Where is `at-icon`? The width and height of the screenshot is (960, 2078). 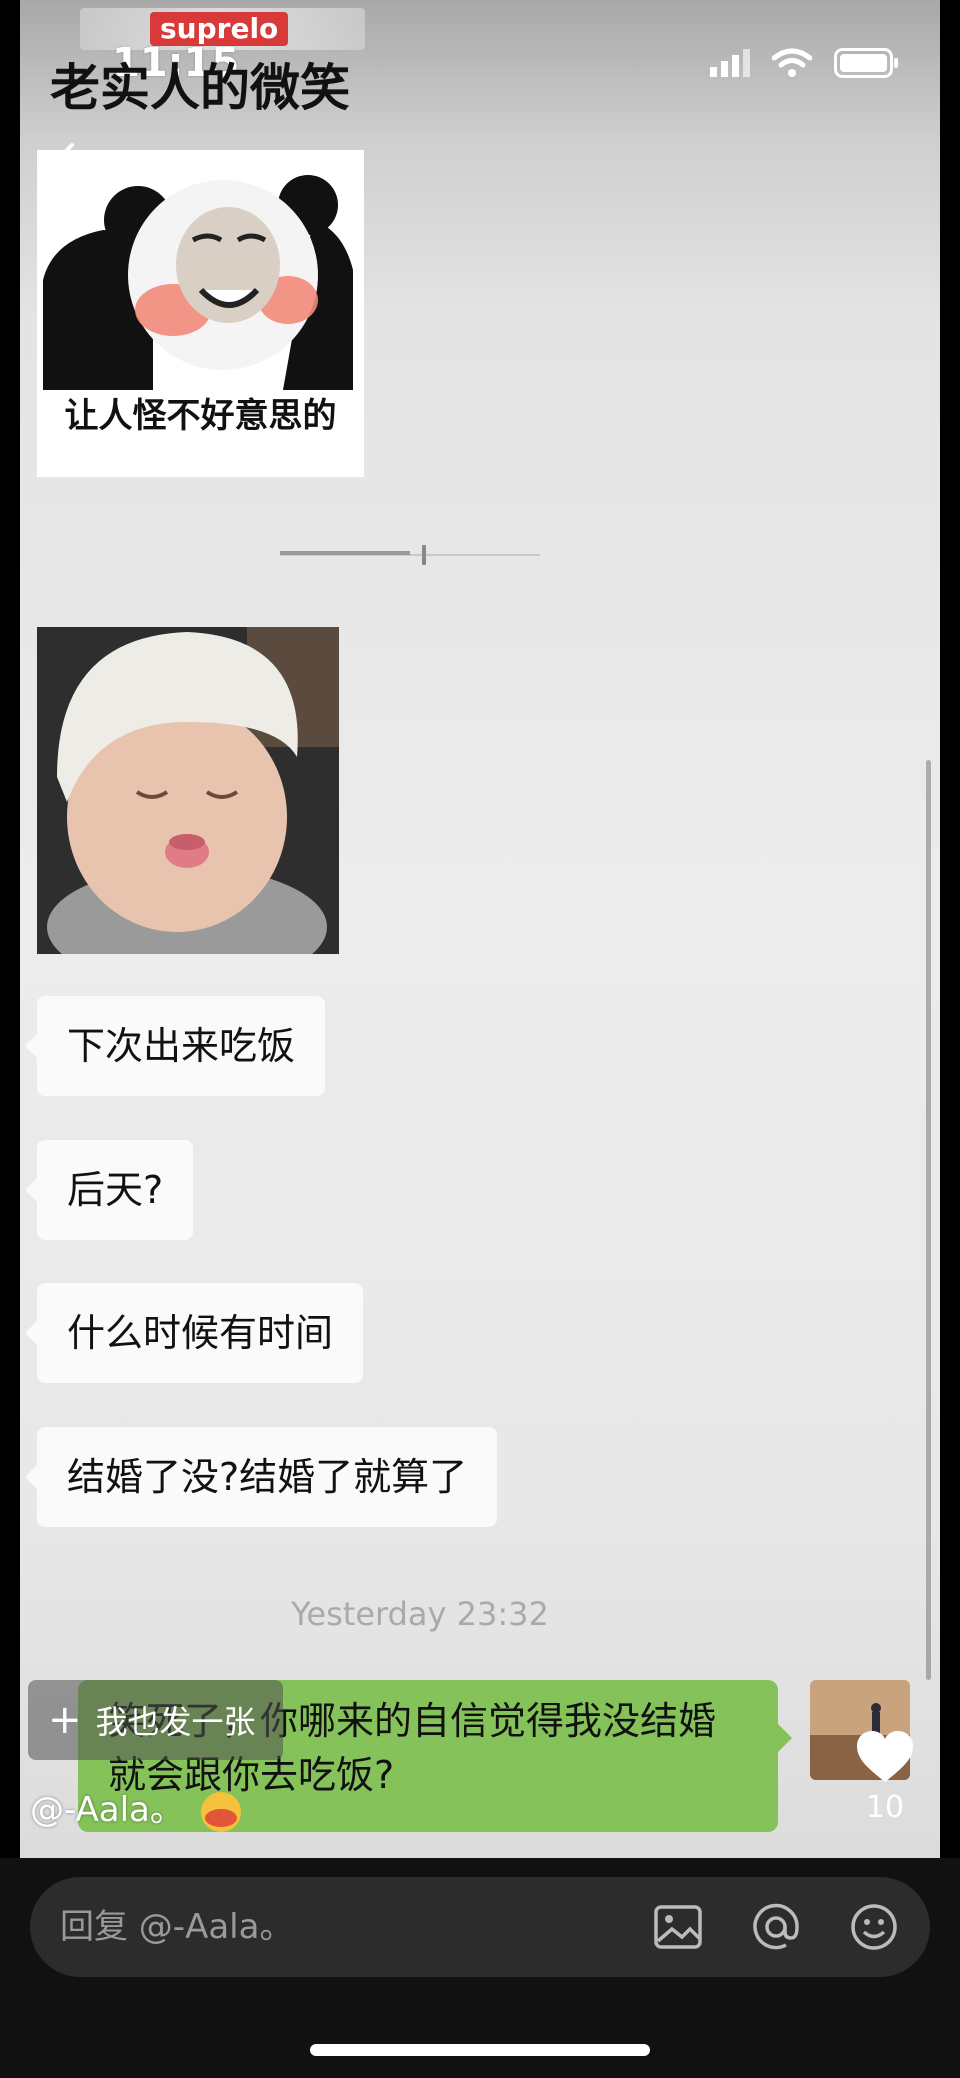 at-icon is located at coordinates (776, 1927).